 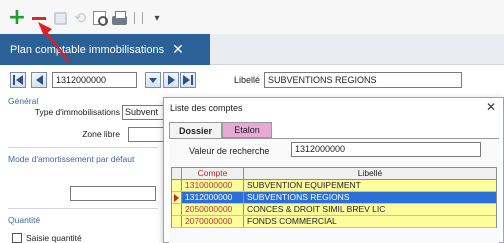 I want to click on search-icon, so click(x=99, y=18).